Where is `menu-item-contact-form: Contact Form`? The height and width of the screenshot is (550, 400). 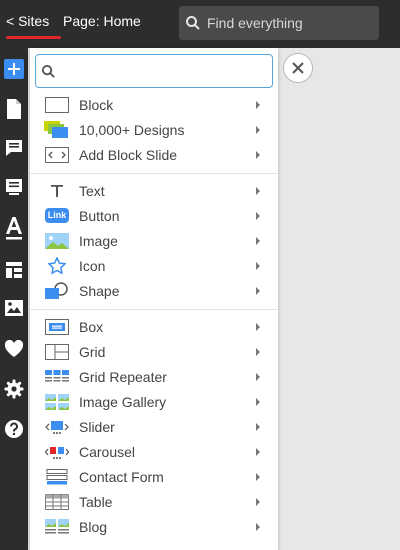 menu-item-contact-form: Contact Form is located at coordinates (154, 476).